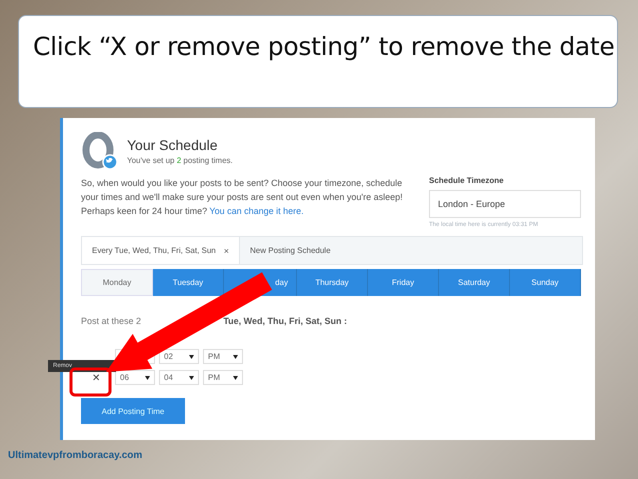  Describe the element at coordinates (91, 382) in the screenshot. I see `highlight-frame` at that location.